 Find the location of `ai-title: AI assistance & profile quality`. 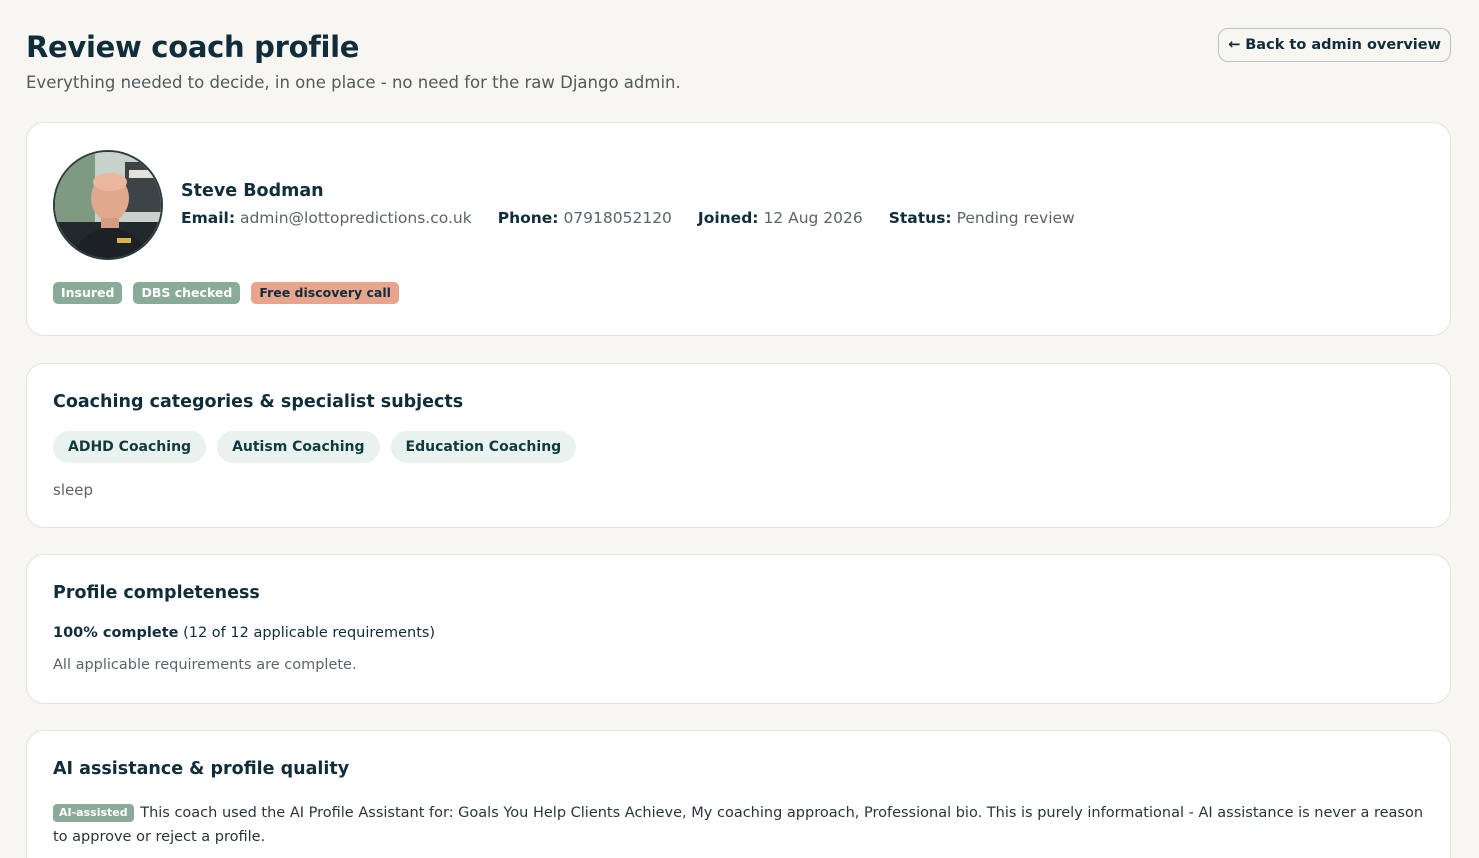

ai-title: AI assistance & profile quality is located at coordinates (201, 769).